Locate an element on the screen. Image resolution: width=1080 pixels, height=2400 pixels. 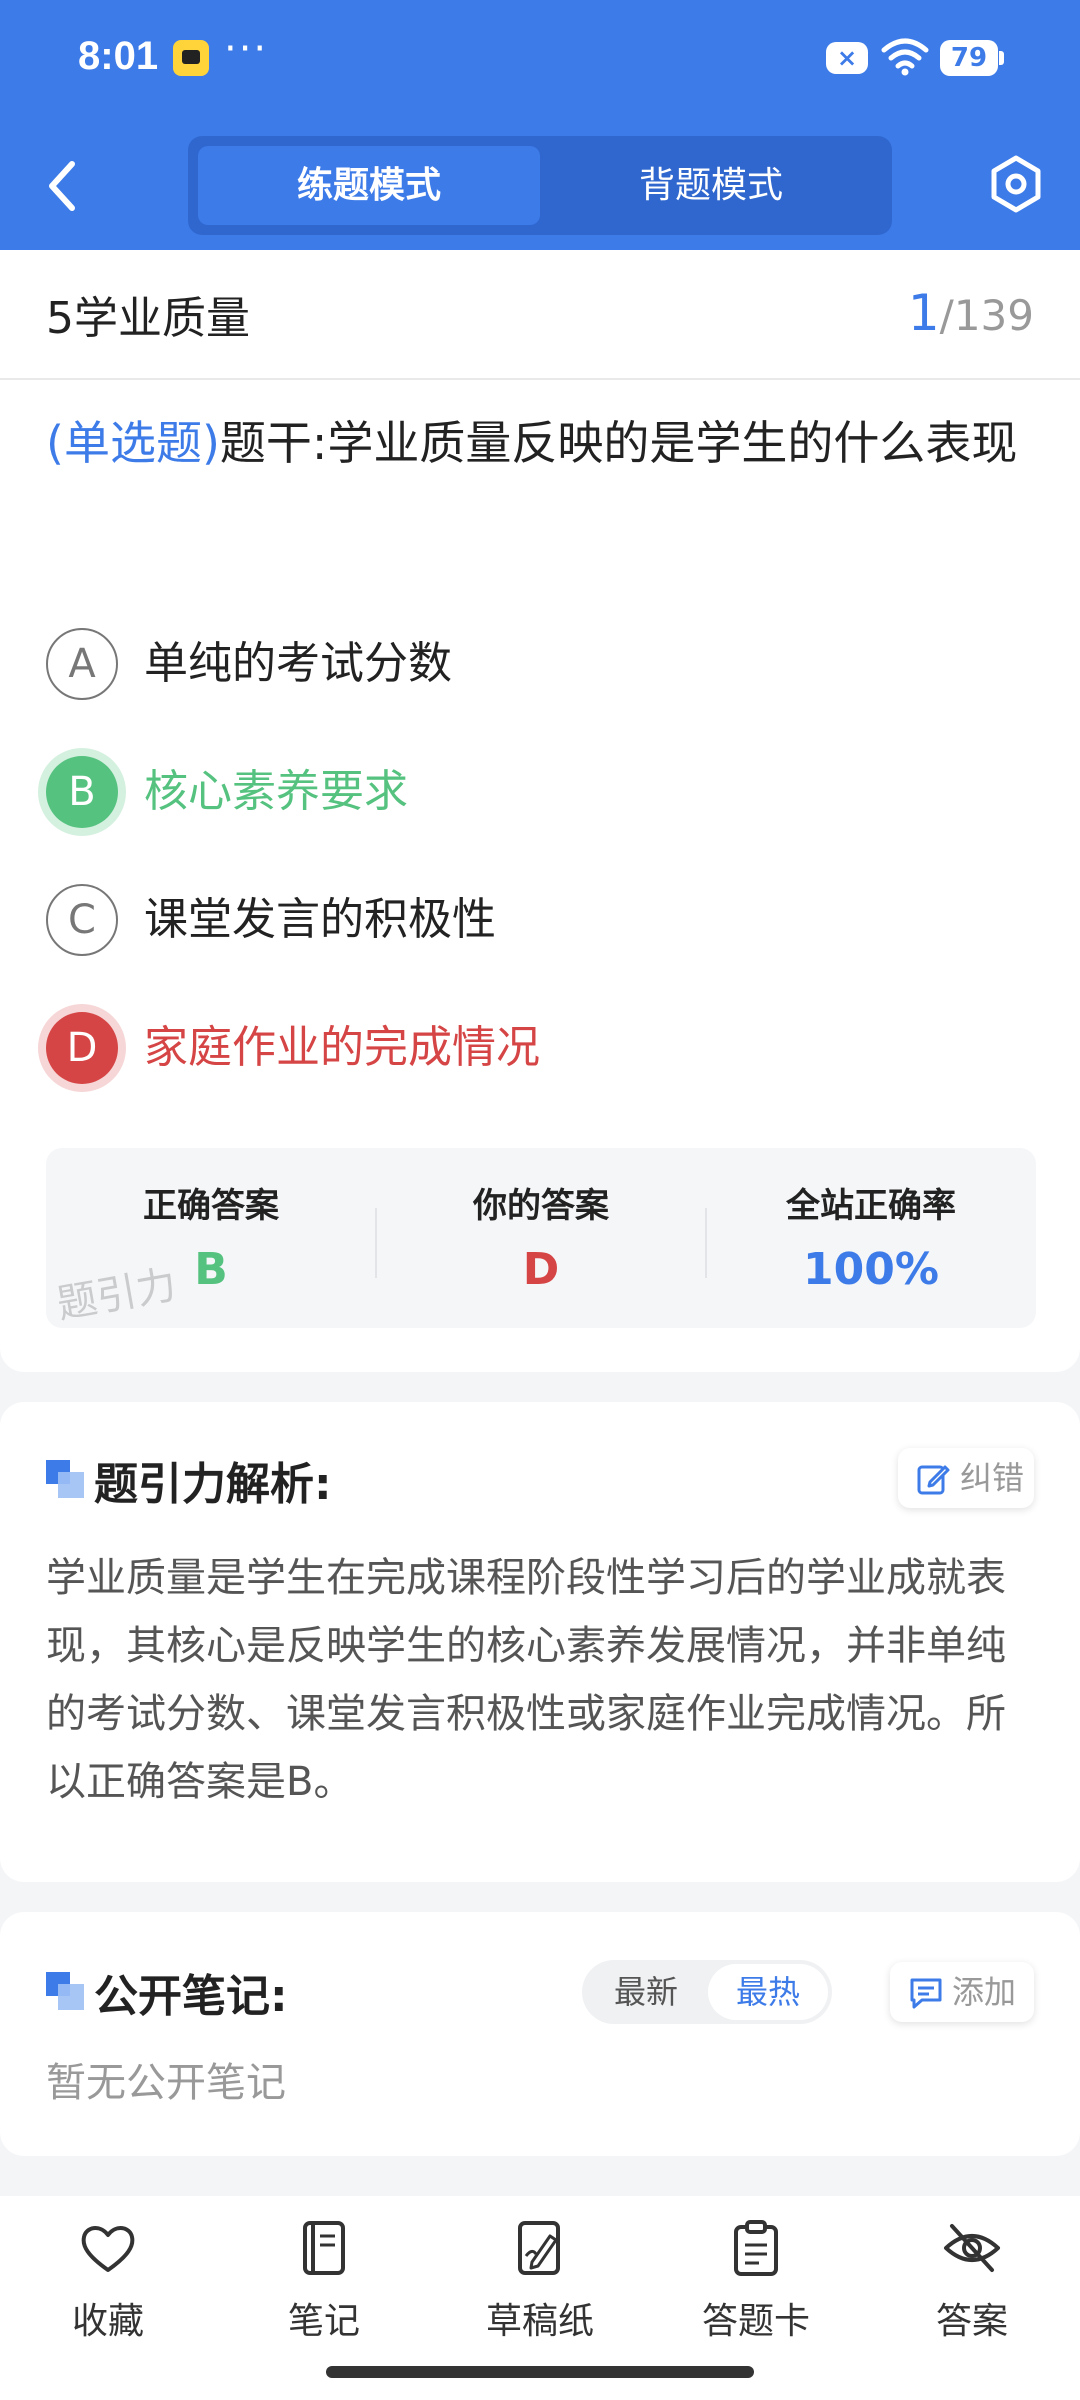
report-error-button: 纠错 is located at coordinates (966, 1478).